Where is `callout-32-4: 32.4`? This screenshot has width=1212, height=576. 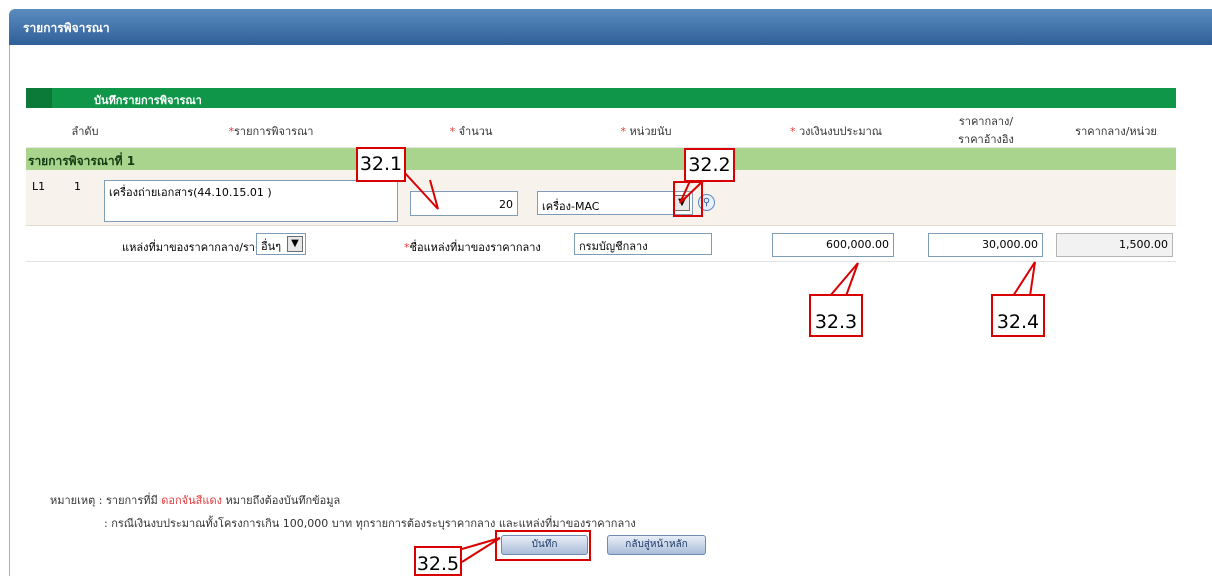
callout-32-4: 32.4 is located at coordinates (1018, 315).